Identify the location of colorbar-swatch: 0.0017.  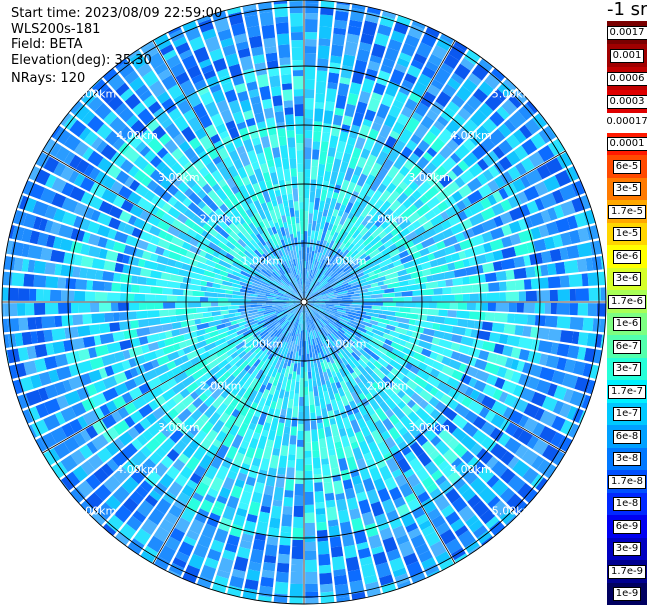
(626, 32).